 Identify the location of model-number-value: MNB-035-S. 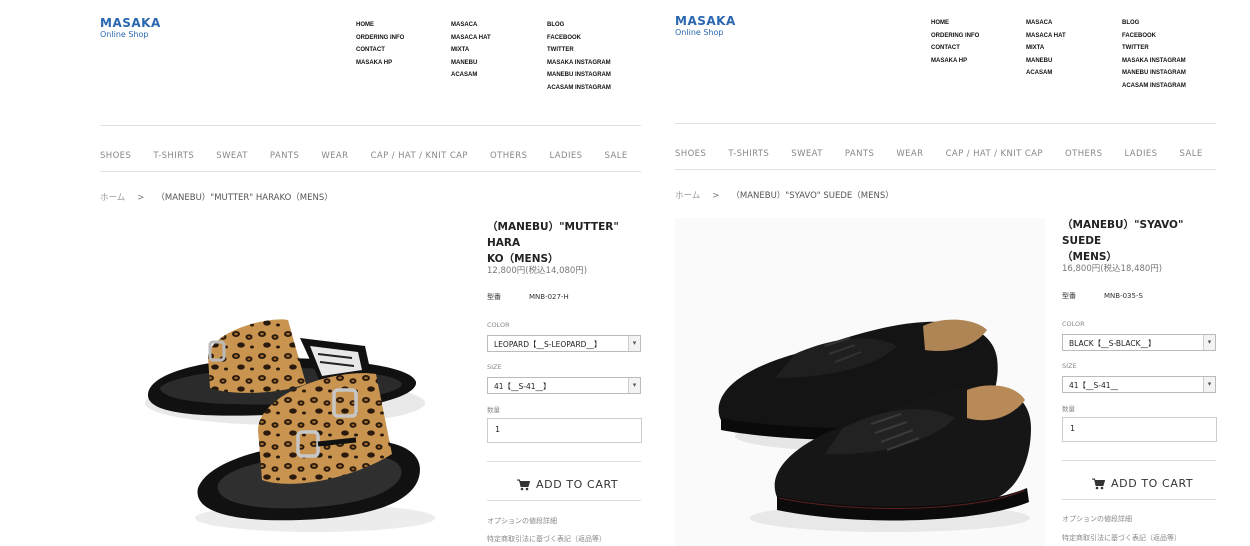
(1123, 296).